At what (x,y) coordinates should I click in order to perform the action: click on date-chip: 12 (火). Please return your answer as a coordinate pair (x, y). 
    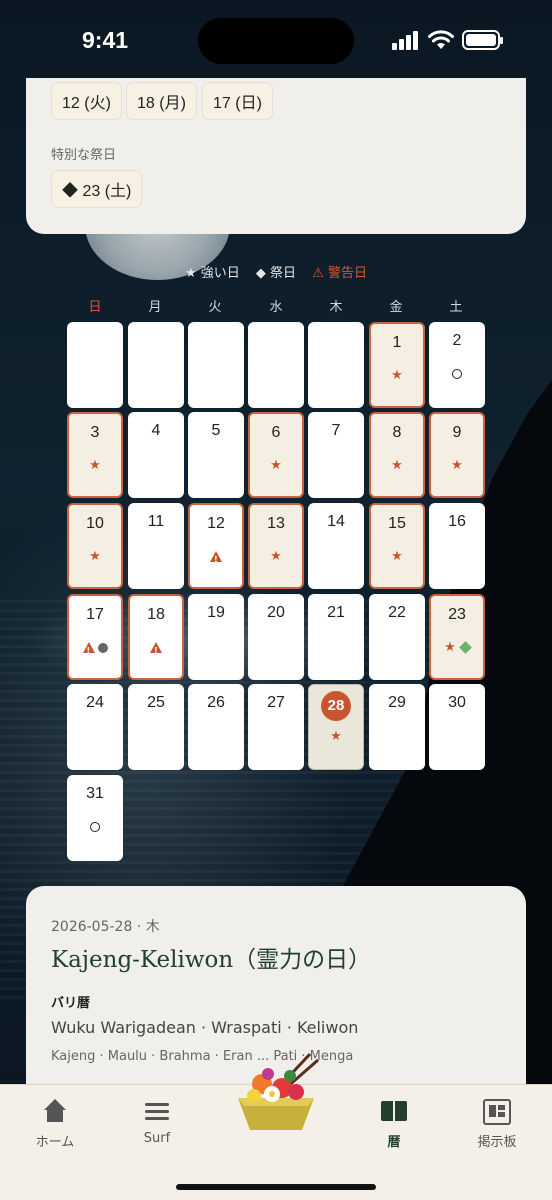
    Looking at the image, I should click on (86, 101).